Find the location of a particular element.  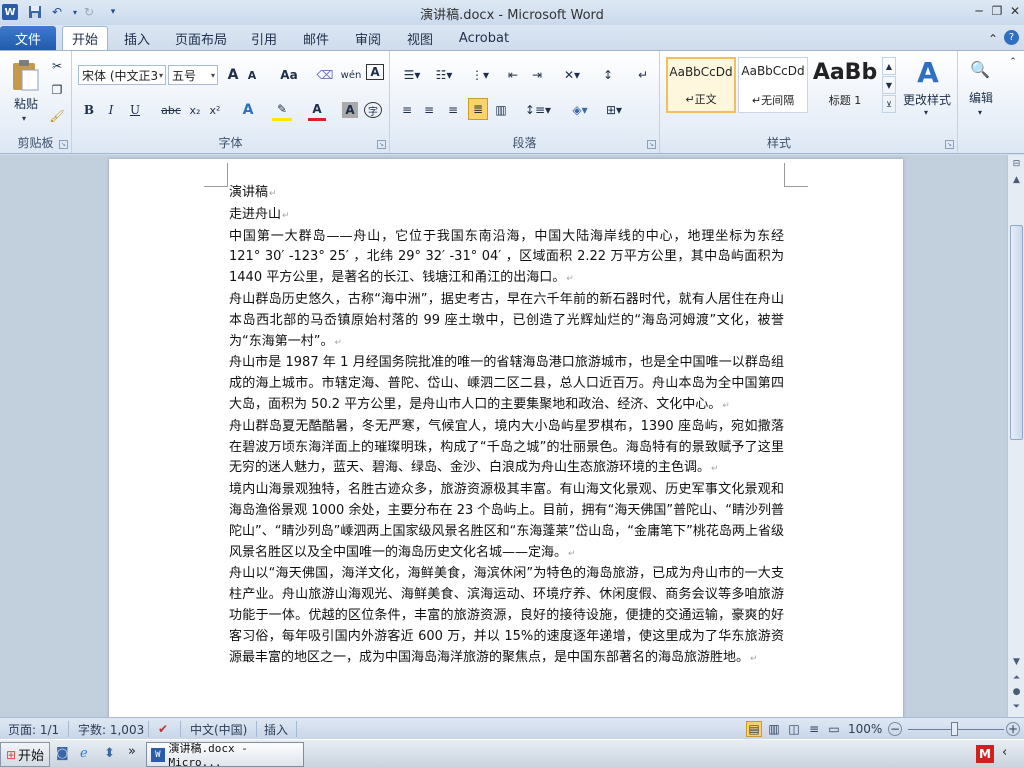

paste-icon is located at coordinates (25, 75).